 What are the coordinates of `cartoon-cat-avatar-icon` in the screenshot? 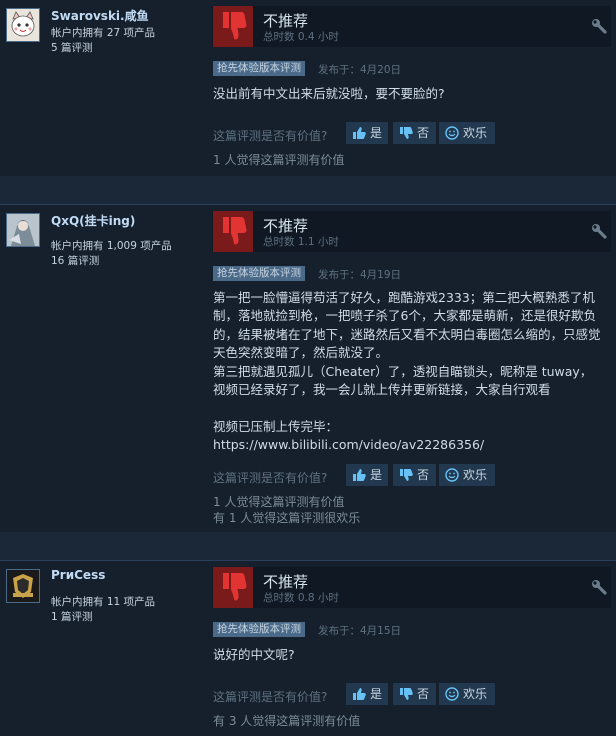 It's located at (23, 25).